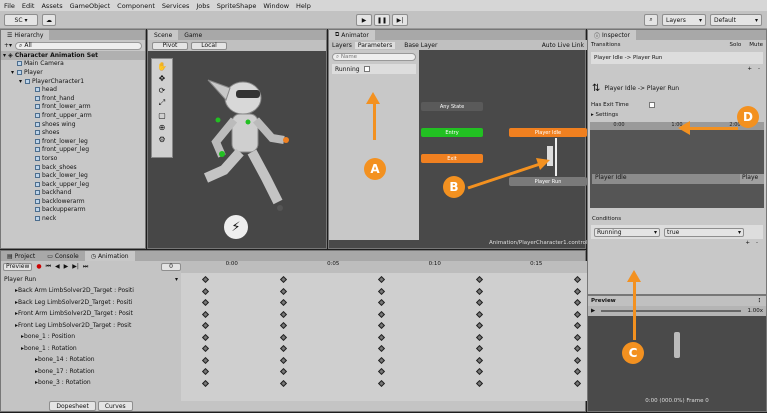 Image resolution: width=767 pixels, height=413 pixels. I want to click on transition-list-item: Player Idle -> Player Run, so click(677, 58).